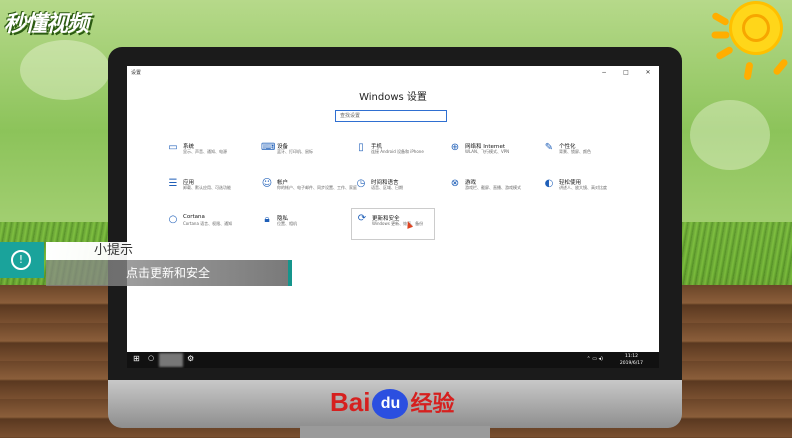 The width and height of the screenshot is (792, 438). Describe the element at coordinates (362, 218) in the screenshot. I see `update-icon: ⟳` at that location.